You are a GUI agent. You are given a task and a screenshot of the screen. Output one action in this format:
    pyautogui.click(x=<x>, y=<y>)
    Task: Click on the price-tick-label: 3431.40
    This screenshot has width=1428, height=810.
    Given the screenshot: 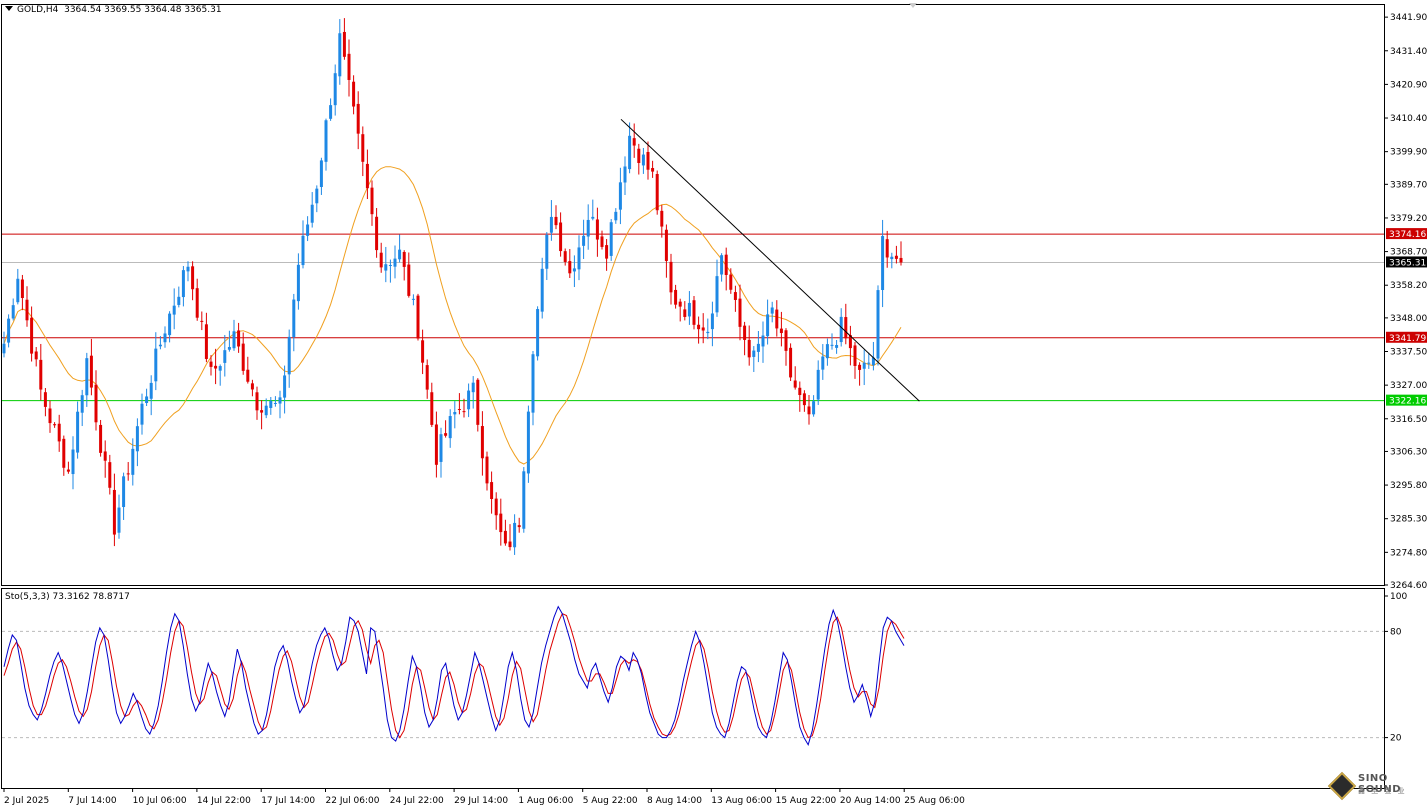 What is the action you would take?
    pyautogui.click(x=1408, y=52)
    